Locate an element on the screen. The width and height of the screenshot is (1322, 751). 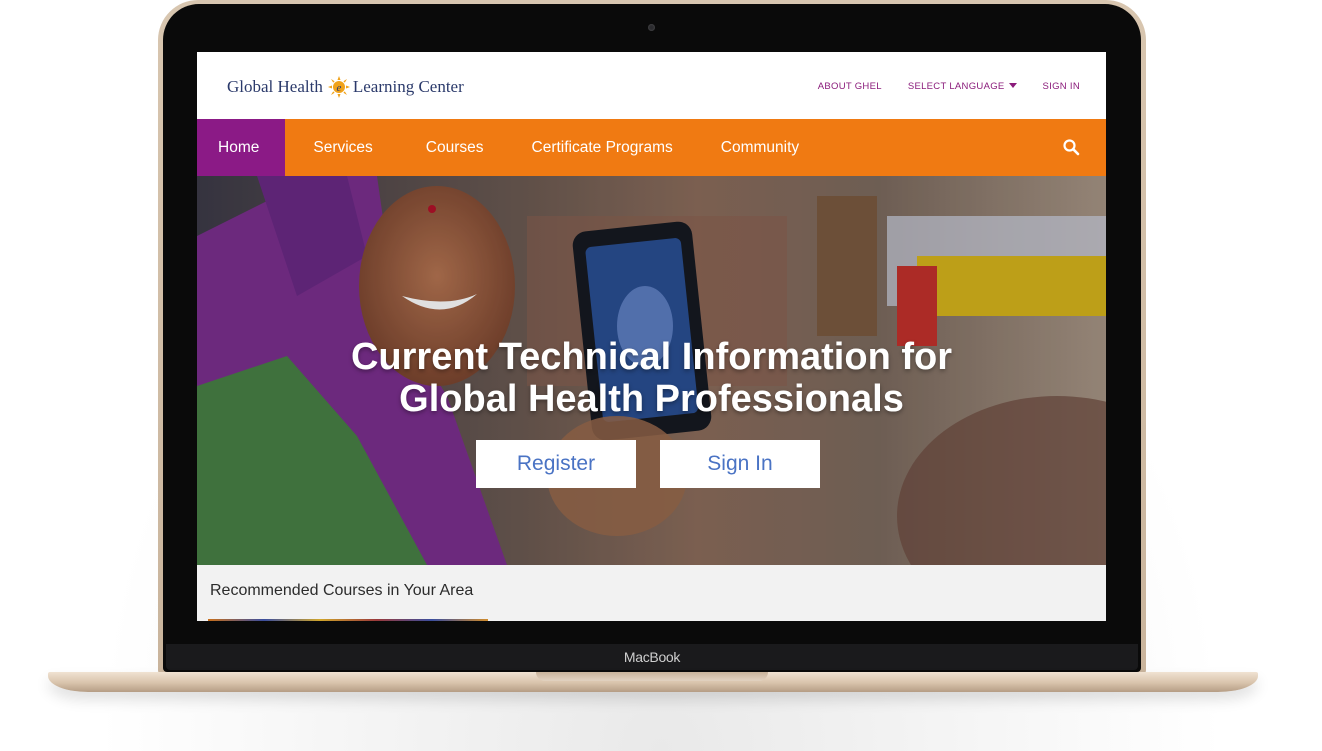
brand-label: MacBook is located at coordinates (652, 657).